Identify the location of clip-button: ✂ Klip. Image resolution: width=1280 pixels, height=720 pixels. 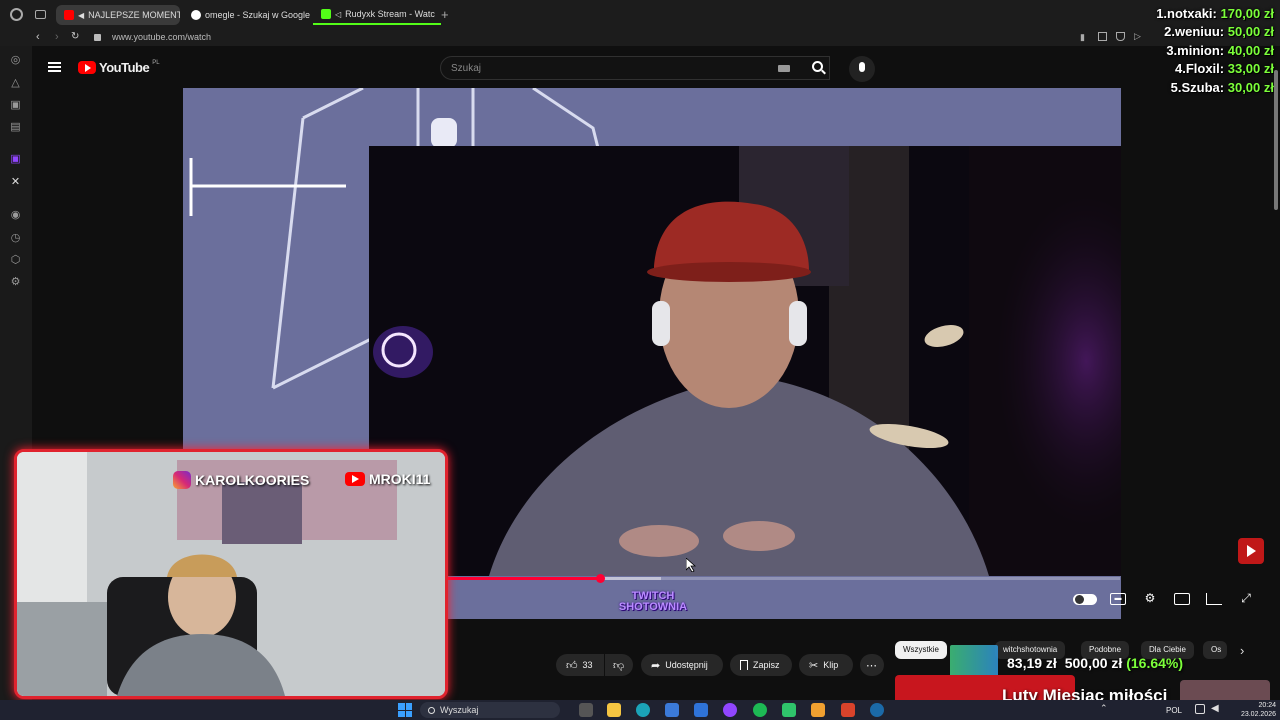
(826, 665).